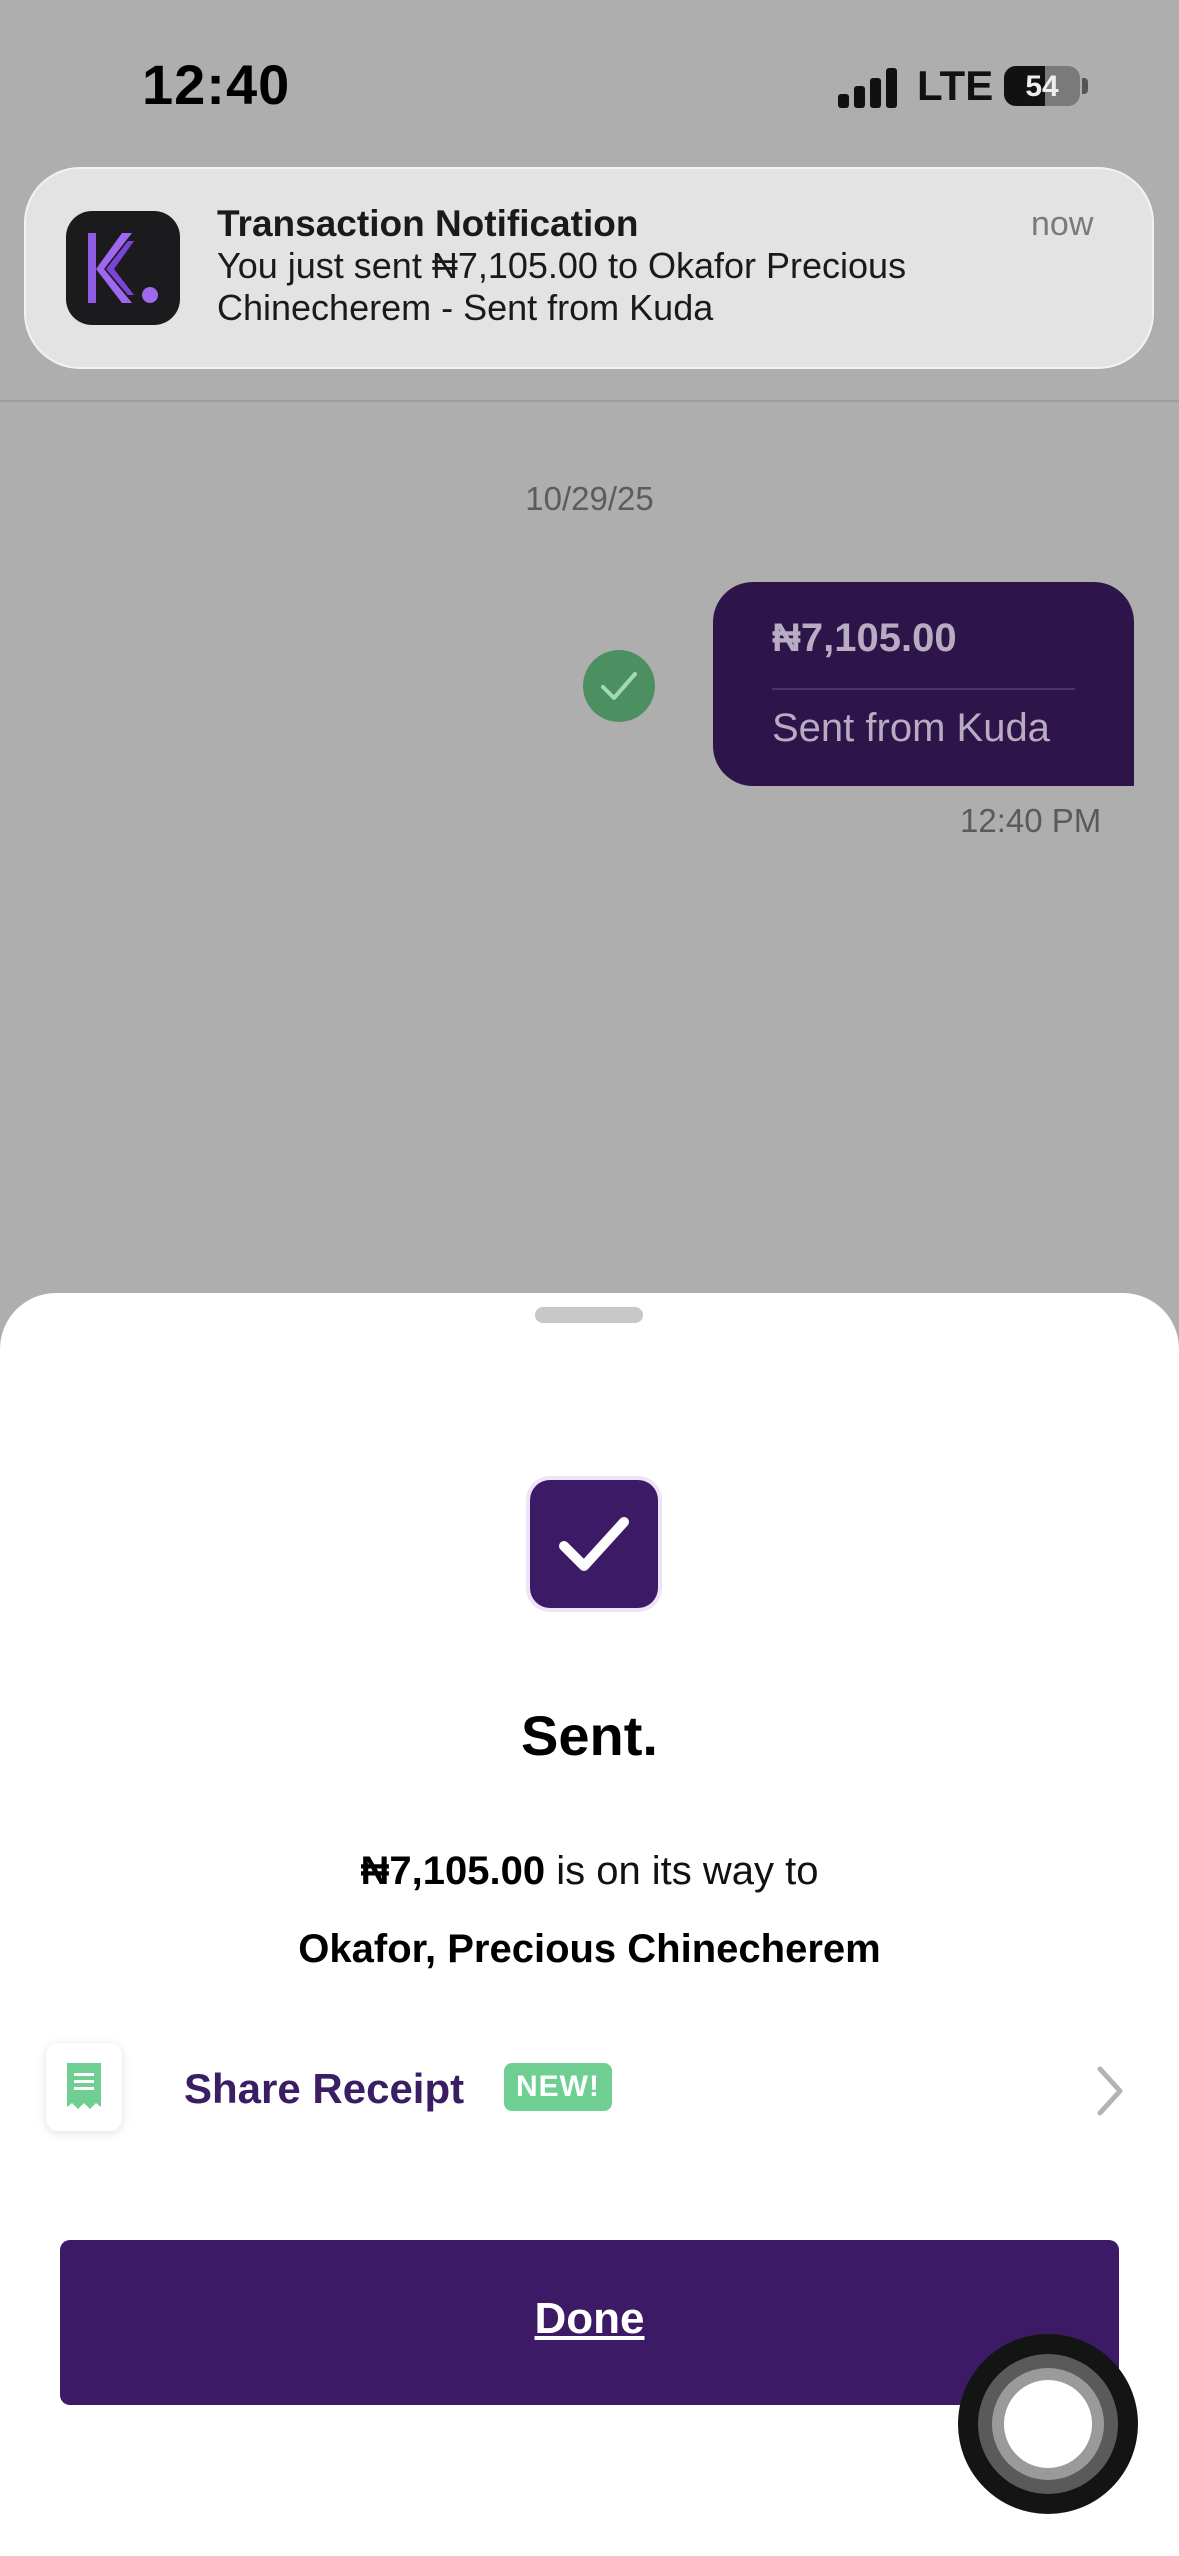 The width and height of the screenshot is (1179, 2556). What do you see at coordinates (682, 1871) in the screenshot?
I see `amount-suffix: is on its way to` at bounding box center [682, 1871].